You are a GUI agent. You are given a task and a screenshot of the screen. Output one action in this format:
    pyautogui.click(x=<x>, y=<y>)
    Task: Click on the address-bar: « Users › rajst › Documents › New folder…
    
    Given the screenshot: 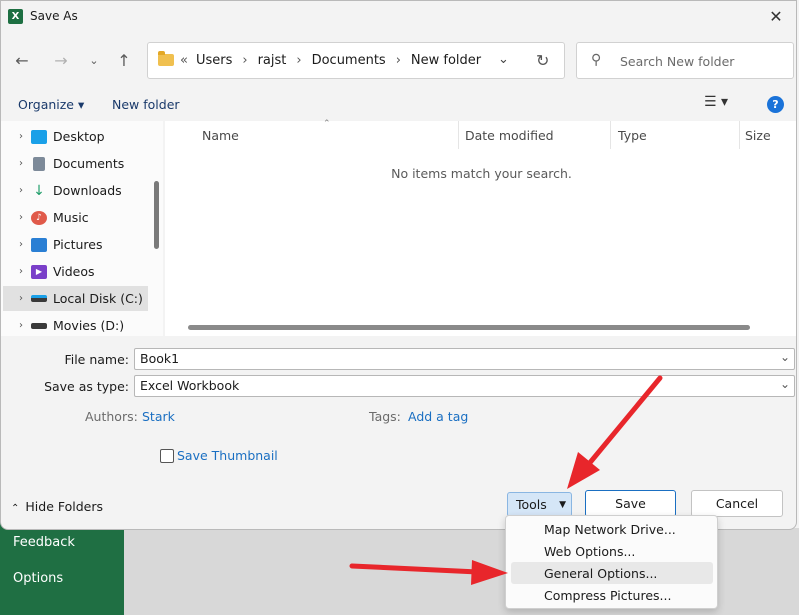 What is the action you would take?
    pyautogui.click(x=356, y=60)
    